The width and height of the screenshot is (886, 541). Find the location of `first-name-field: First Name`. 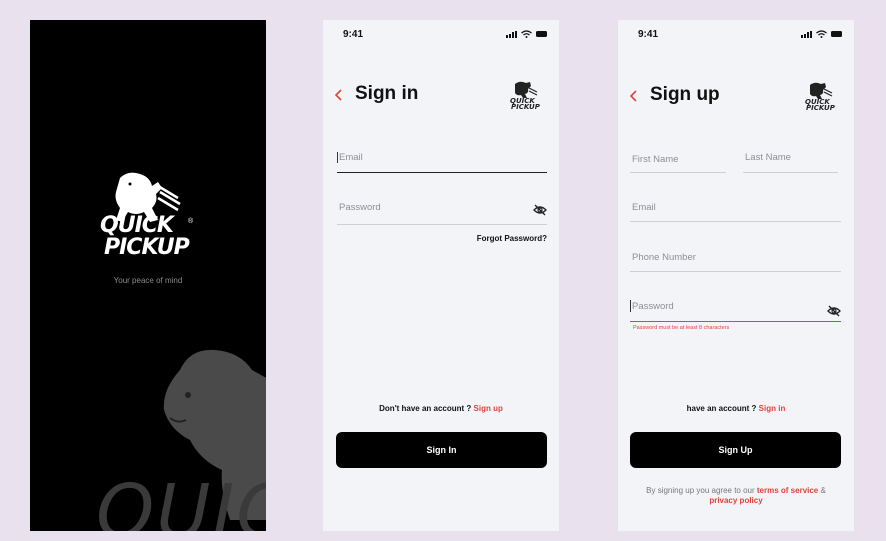

first-name-field: First Name is located at coordinates (678, 161).